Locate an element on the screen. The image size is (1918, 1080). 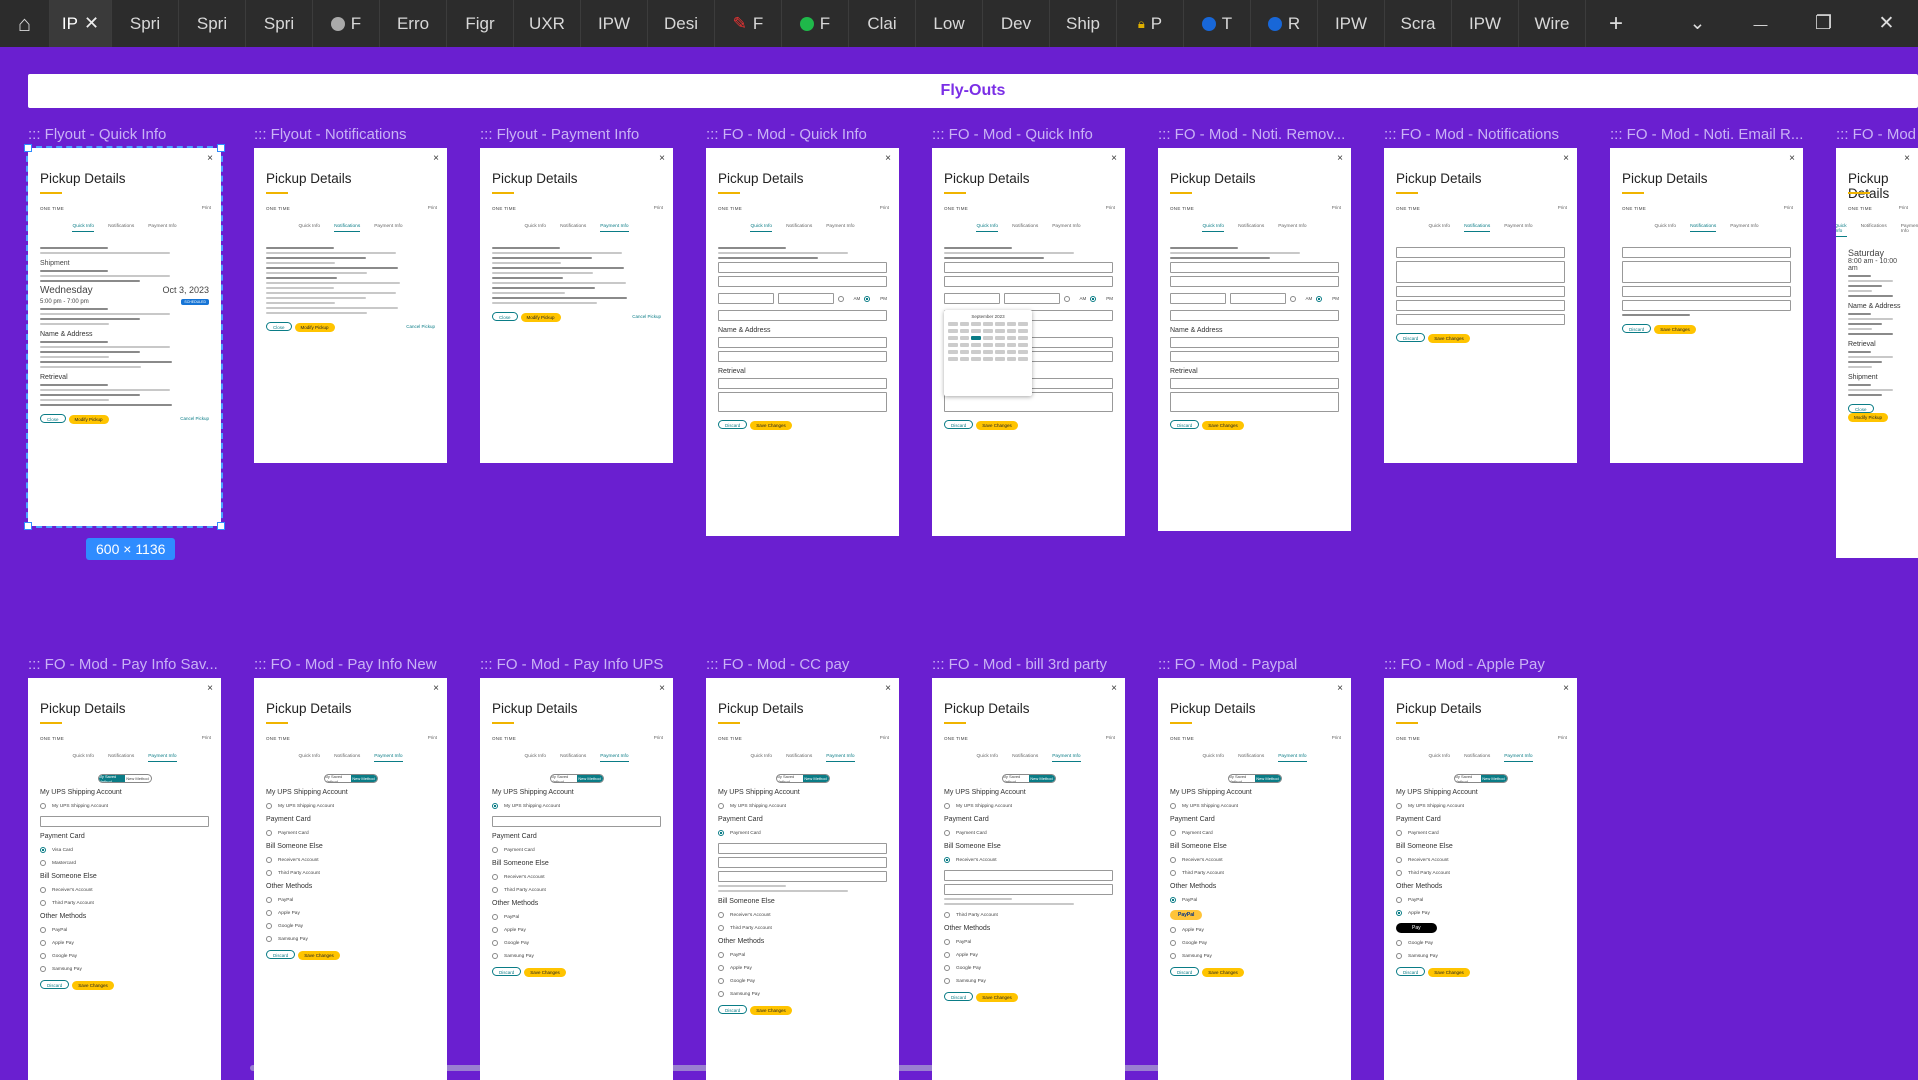
apple-pay-button: Pay is located at coordinates (1416, 928).